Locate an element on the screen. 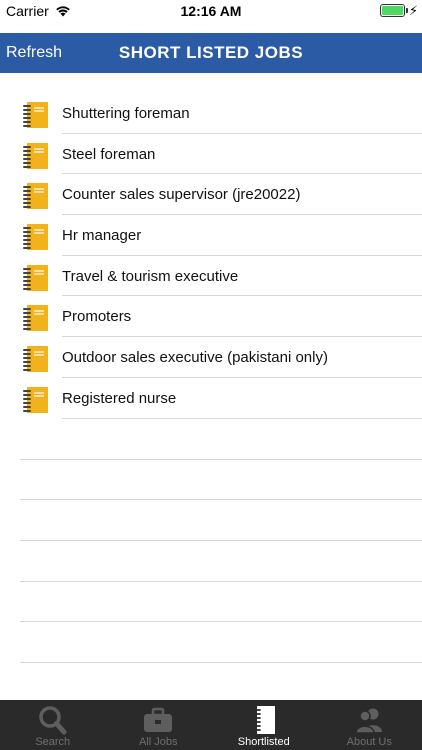  job-title: Registered nurse is located at coordinates (119, 398).